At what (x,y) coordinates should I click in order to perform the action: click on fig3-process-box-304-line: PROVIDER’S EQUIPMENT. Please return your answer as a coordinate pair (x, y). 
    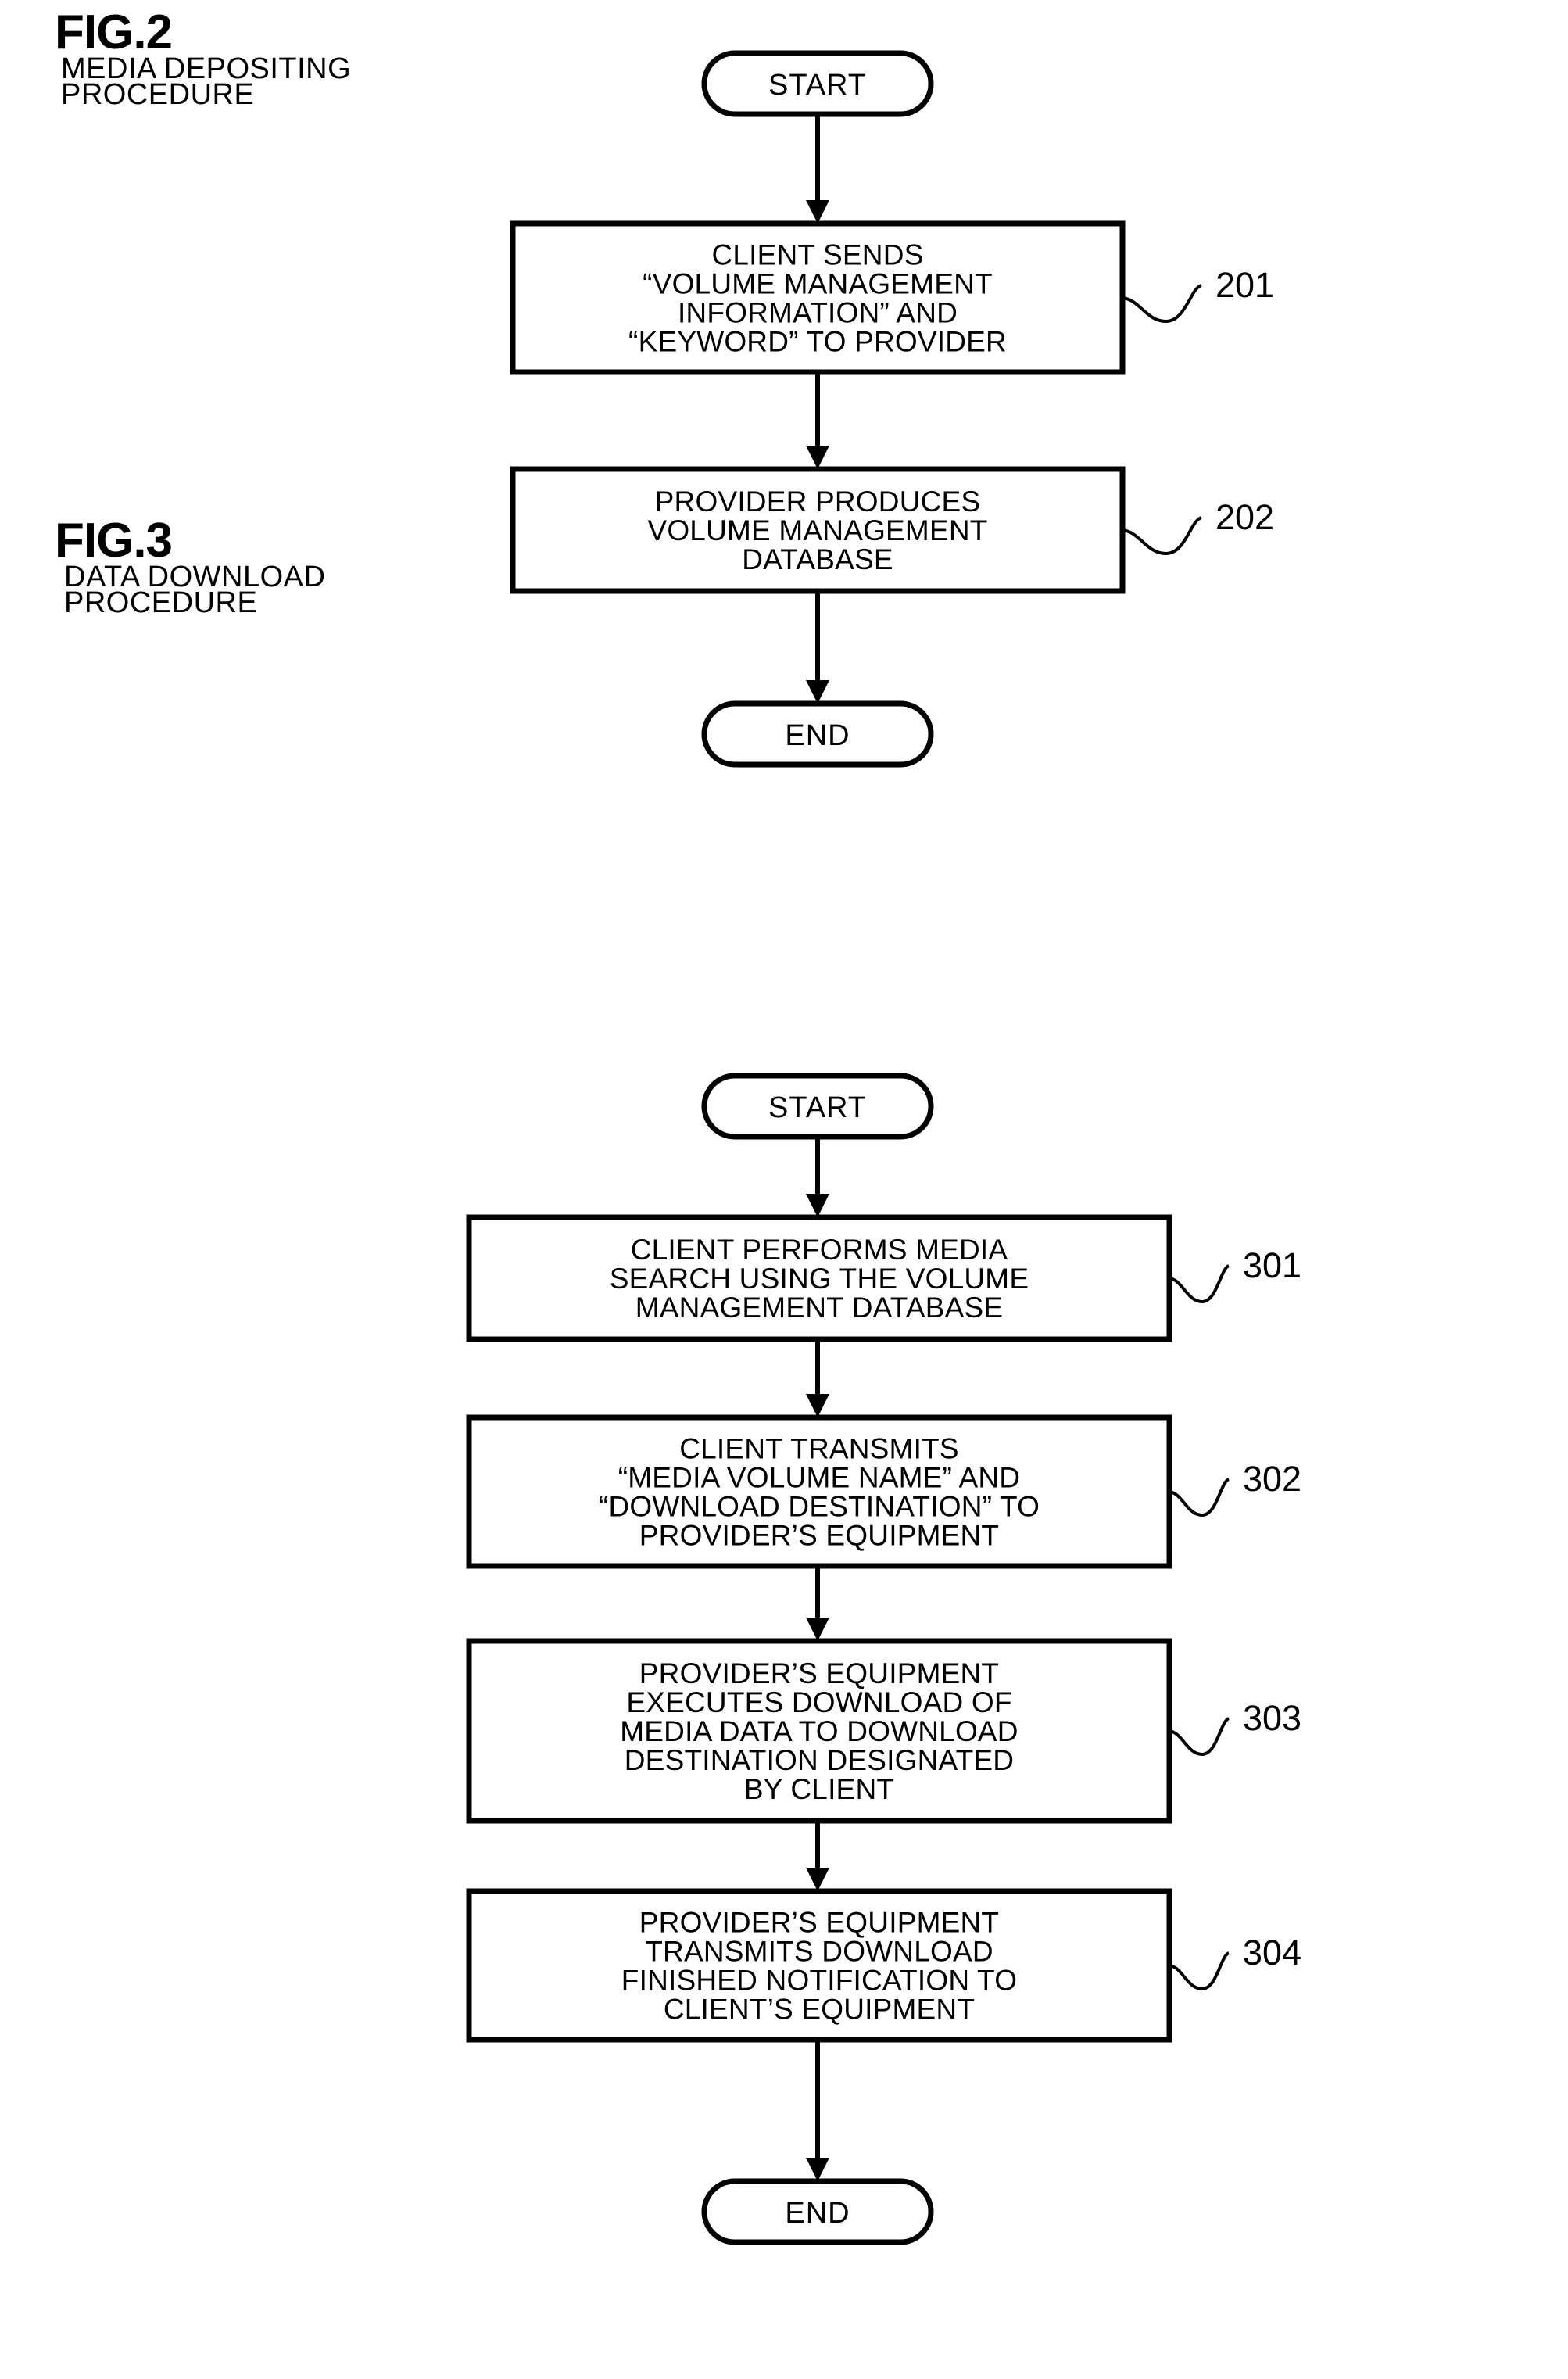
    Looking at the image, I should click on (819, 1923).